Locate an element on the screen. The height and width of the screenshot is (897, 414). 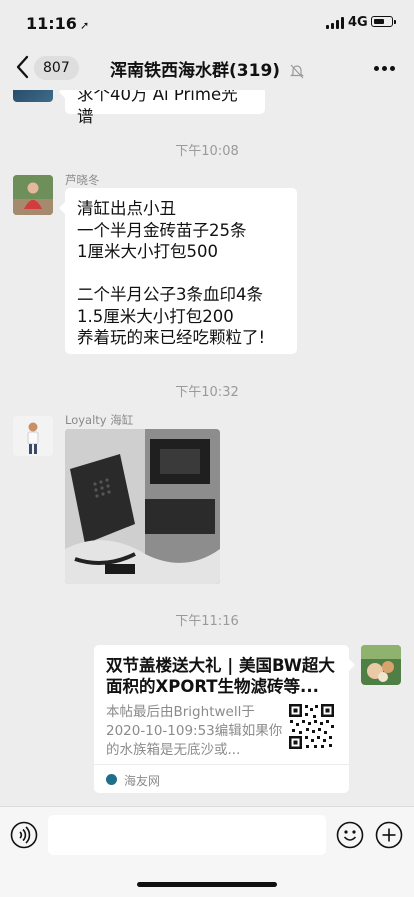
source-logo-icon is located at coordinates (111, 779).